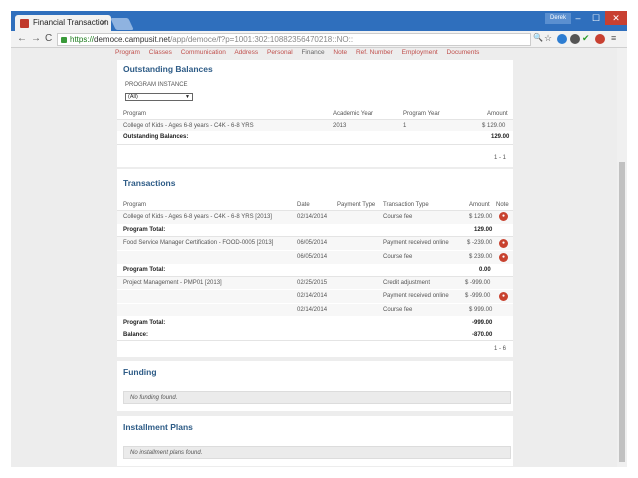 This screenshot has height=478, width=638. What do you see at coordinates (36, 38) in the screenshot?
I see `forward-arrow-icon: →` at bounding box center [36, 38].